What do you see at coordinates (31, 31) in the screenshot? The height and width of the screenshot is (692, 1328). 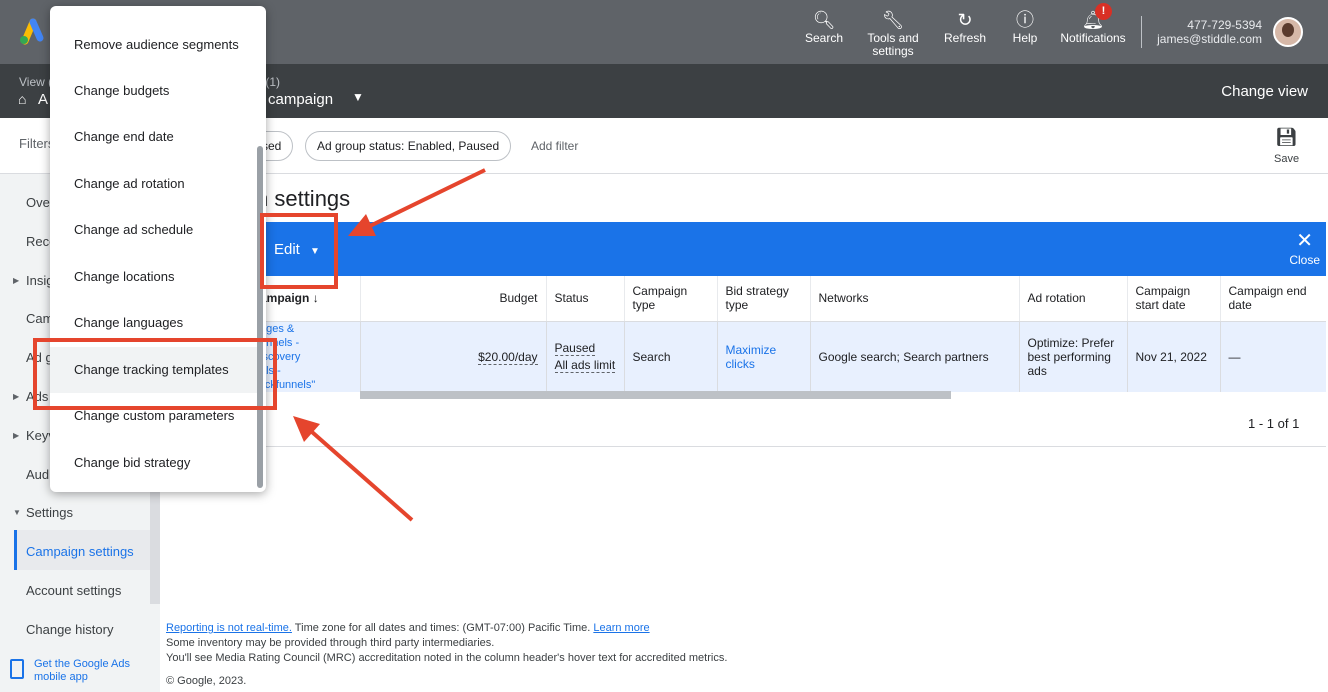 I see `google-ads-logo-icon` at bounding box center [31, 31].